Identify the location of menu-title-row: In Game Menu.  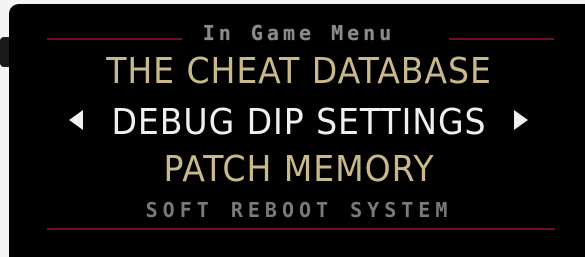
(297, 33).